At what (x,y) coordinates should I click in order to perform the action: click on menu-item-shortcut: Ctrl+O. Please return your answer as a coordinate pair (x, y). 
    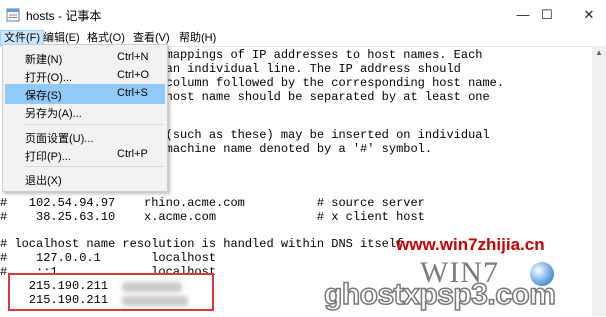
    Looking at the image, I should click on (133, 75).